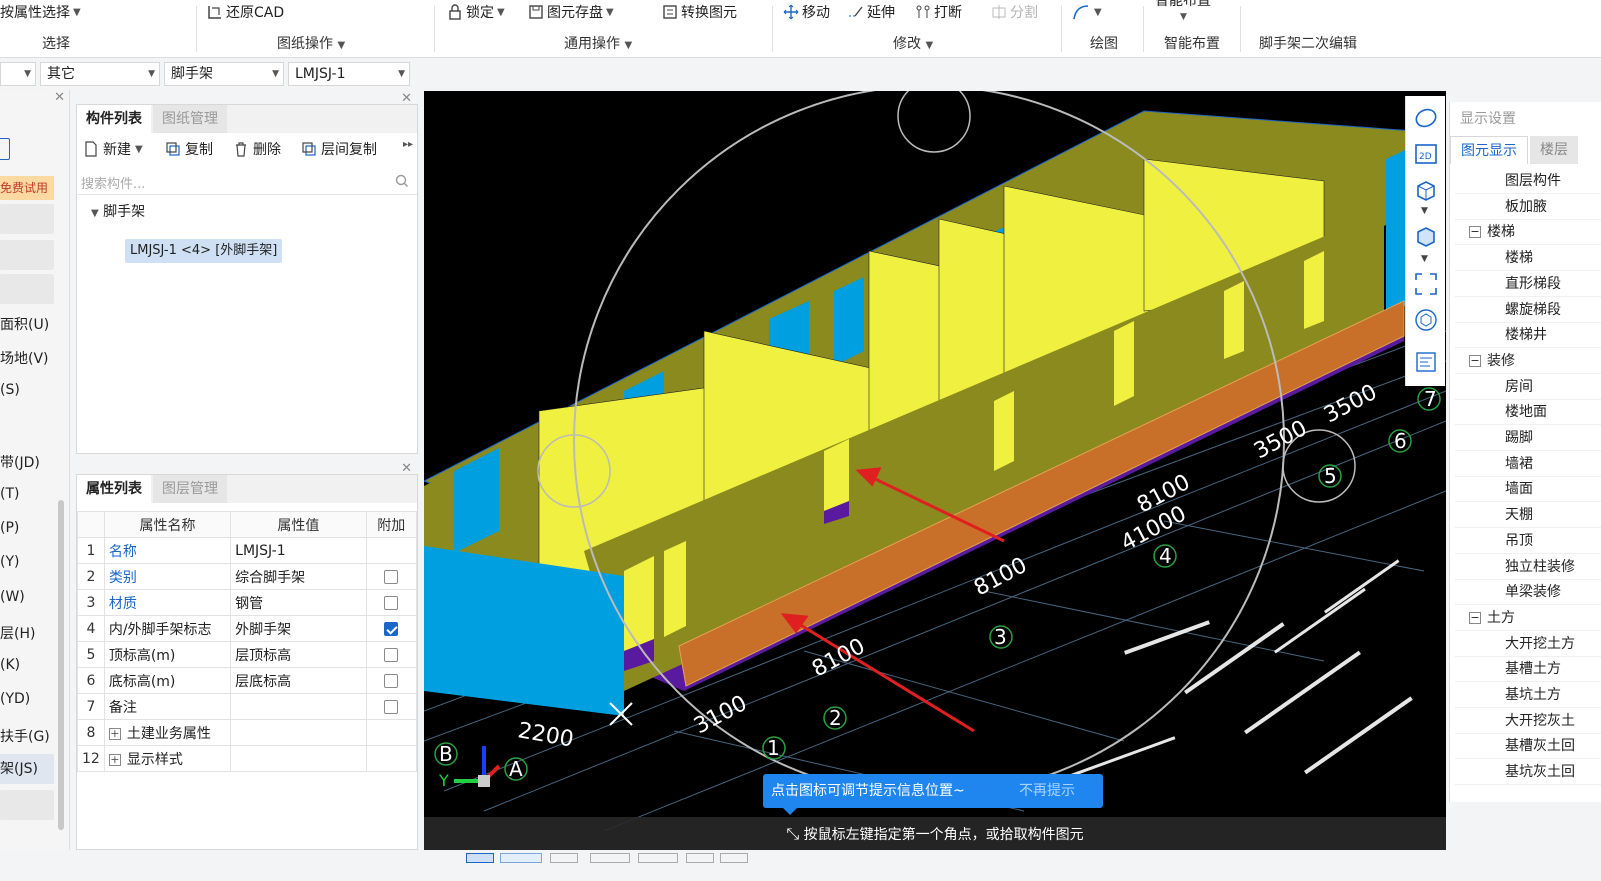 Image resolution: width=1601 pixels, height=881 pixels. What do you see at coordinates (10, 665) in the screenshot?
I see `nav-item: (K)` at bounding box center [10, 665].